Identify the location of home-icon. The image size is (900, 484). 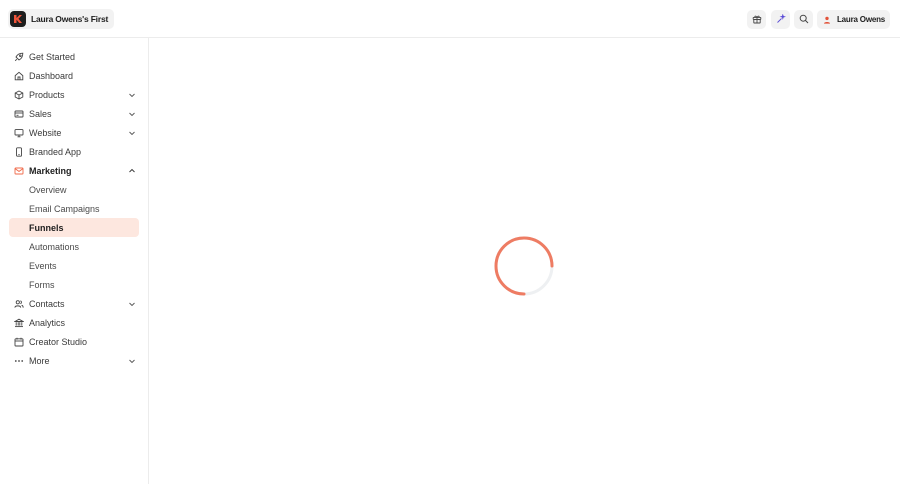
(19, 76).